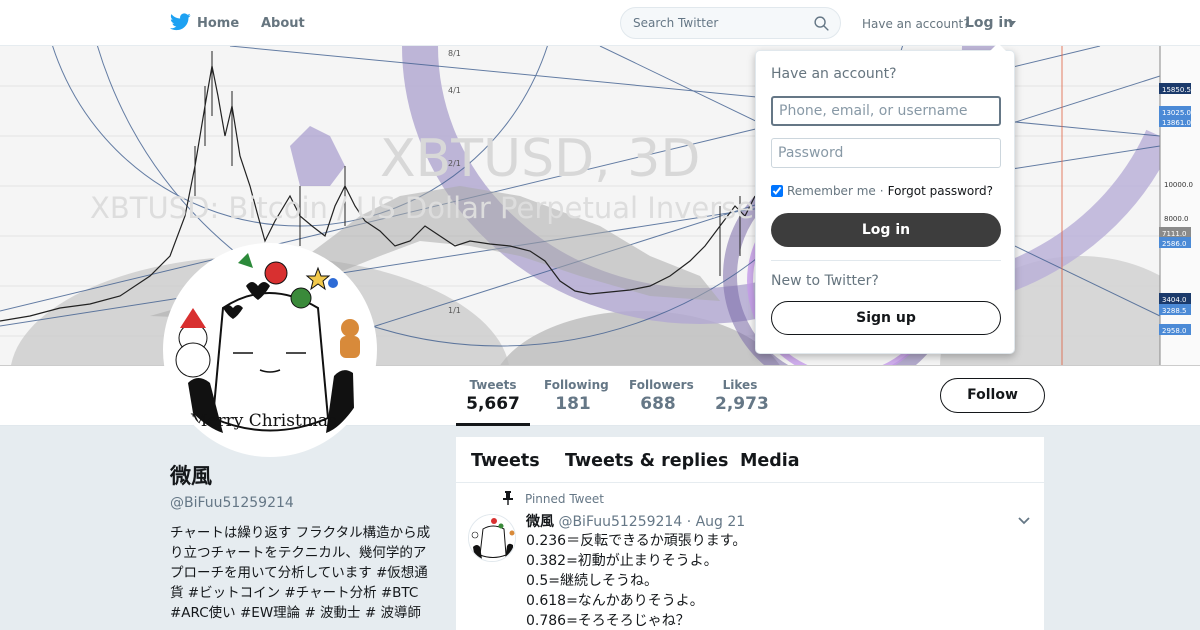 The image size is (1200, 630). Describe the element at coordinates (742, 404) in the screenshot. I see `stat-value: 2,973` at that location.